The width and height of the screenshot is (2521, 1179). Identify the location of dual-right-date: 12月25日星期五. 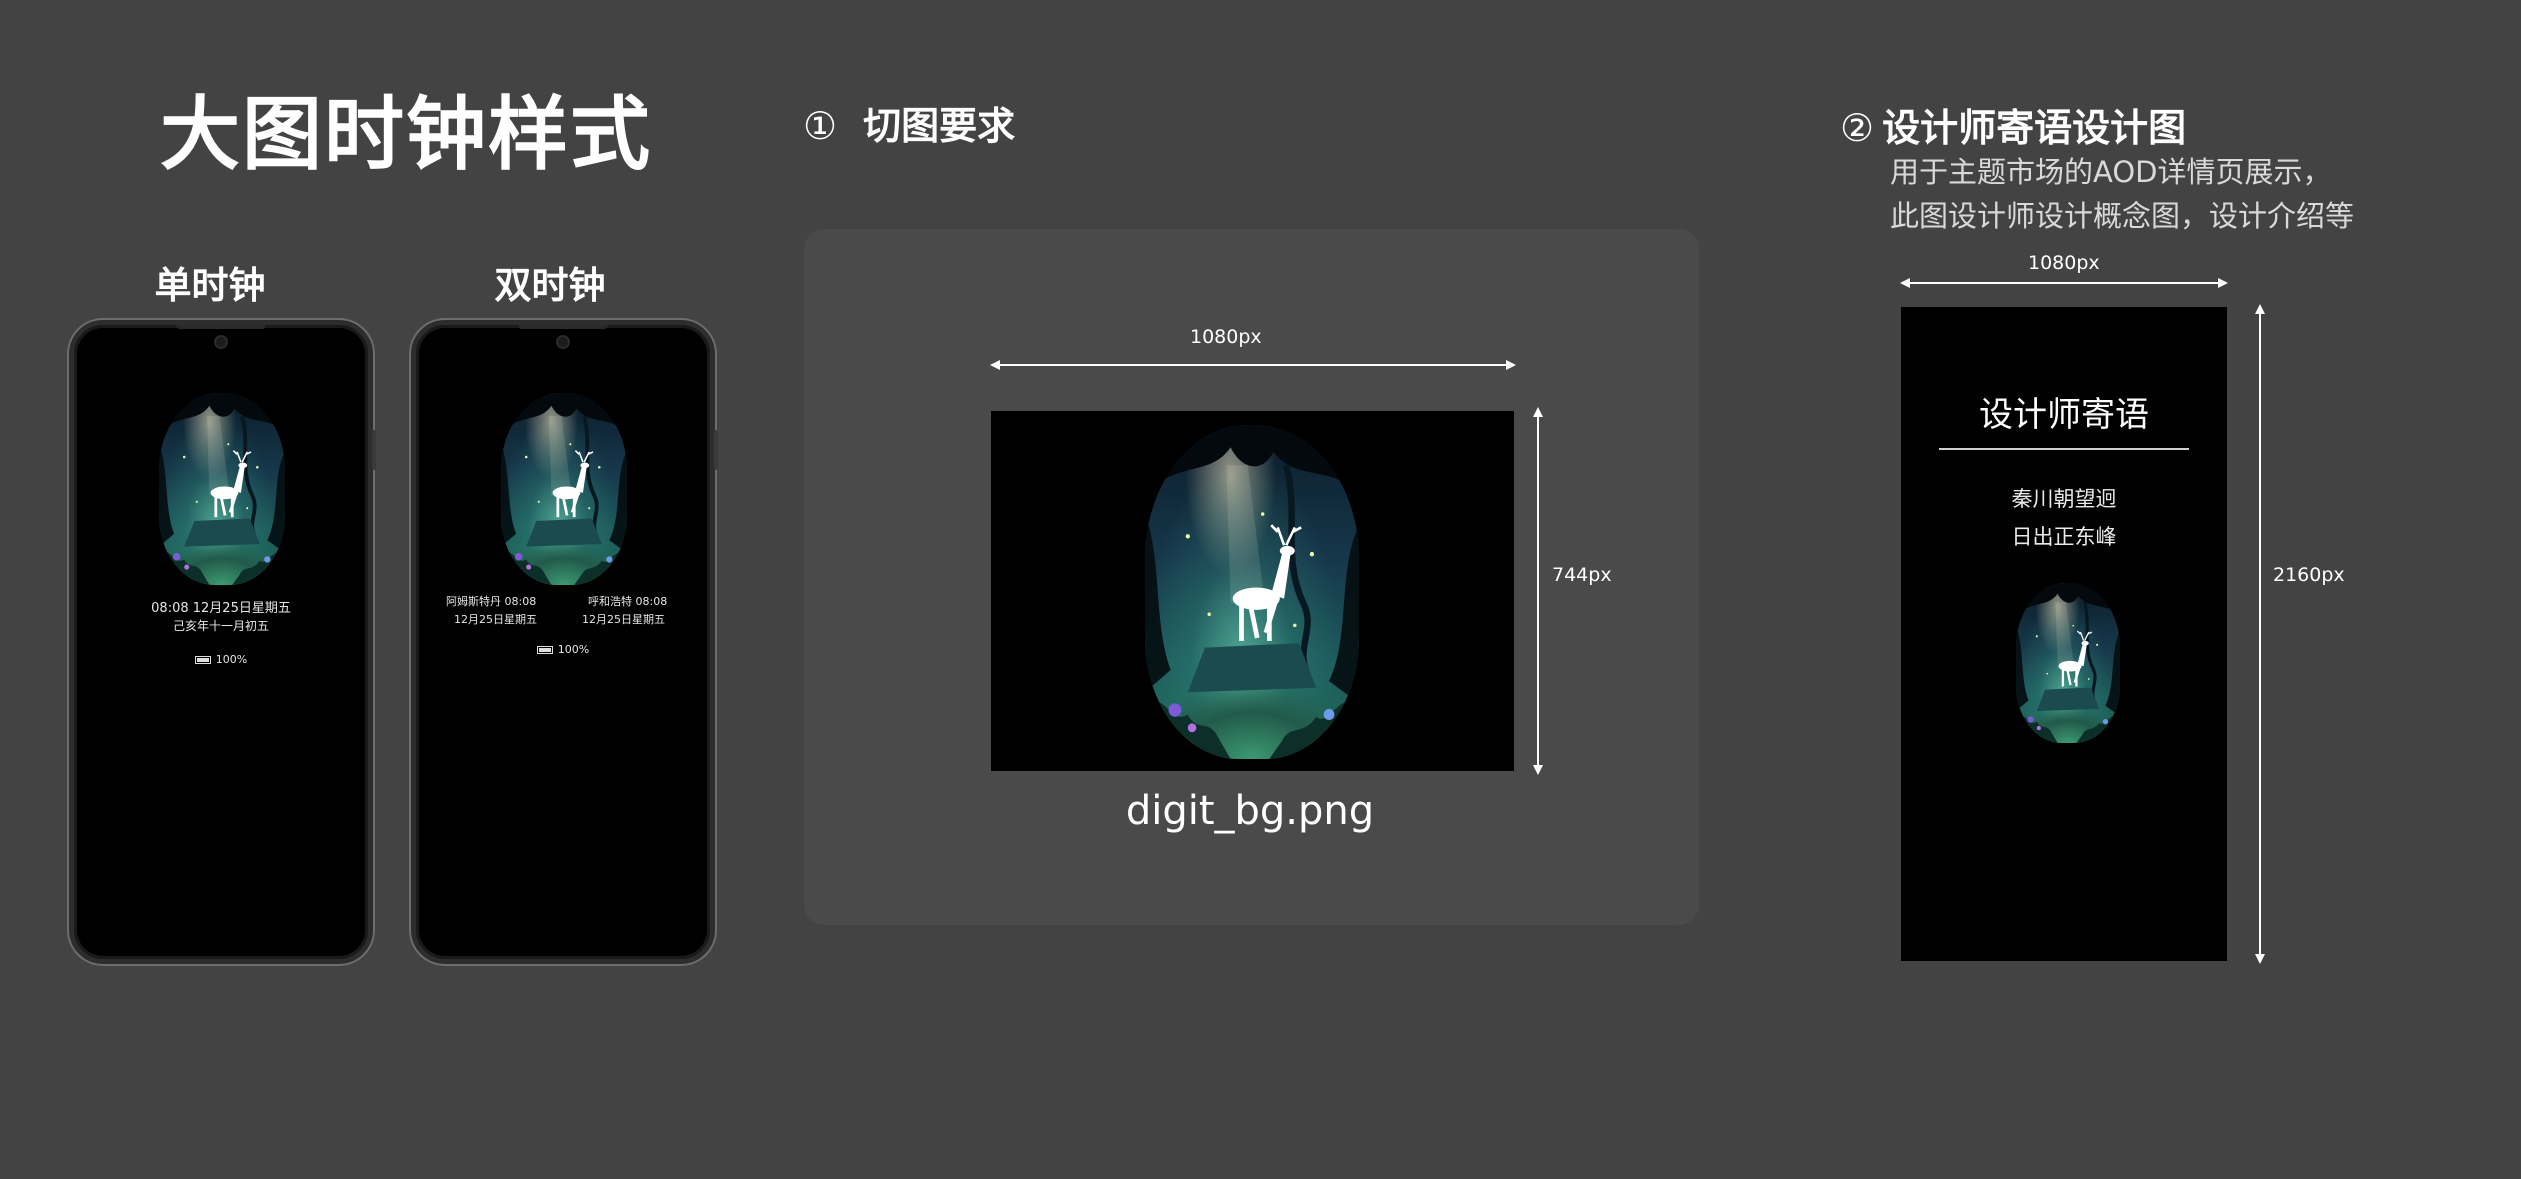
(623, 619).